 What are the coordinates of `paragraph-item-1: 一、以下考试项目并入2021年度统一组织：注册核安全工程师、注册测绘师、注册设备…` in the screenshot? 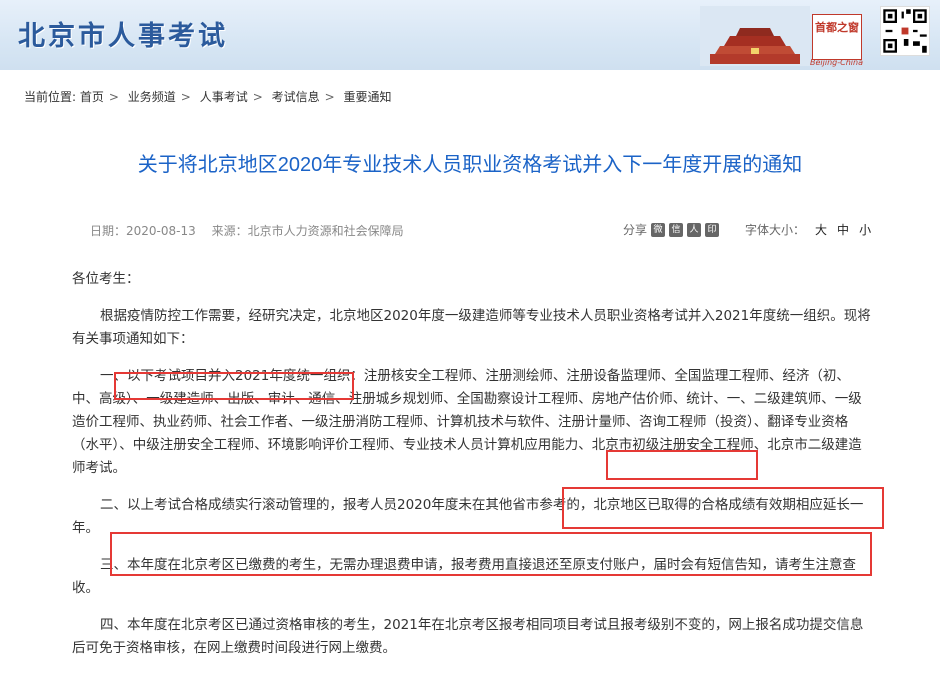 It's located at (467, 422).